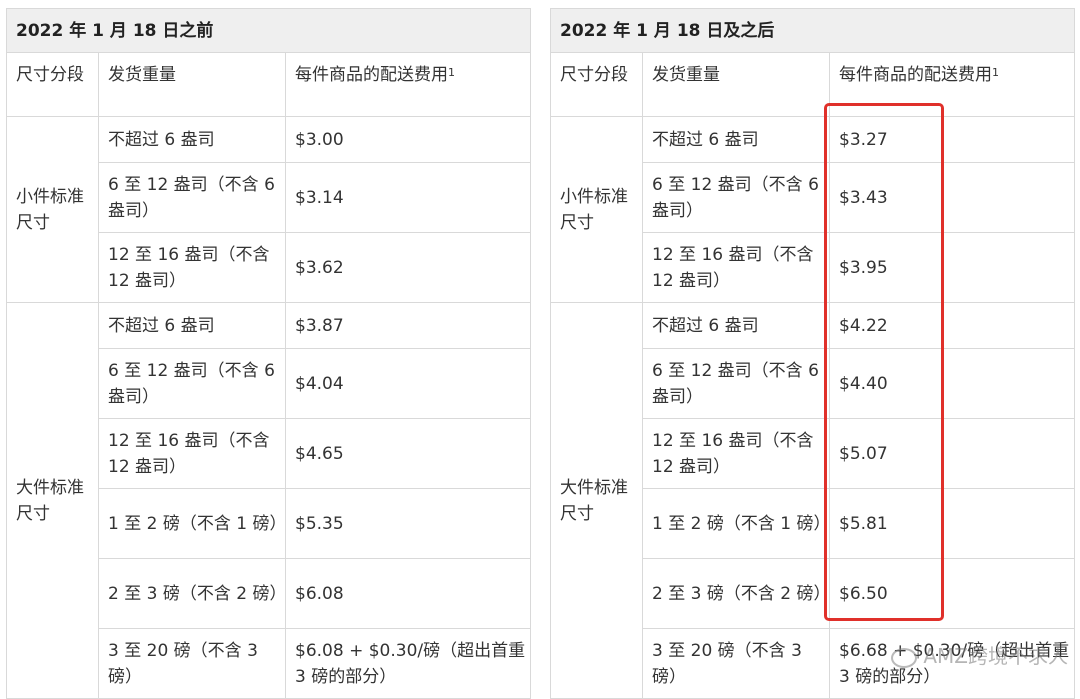  What do you see at coordinates (408, 139) in the screenshot?
I see `fee-cell: $3.00` at bounding box center [408, 139].